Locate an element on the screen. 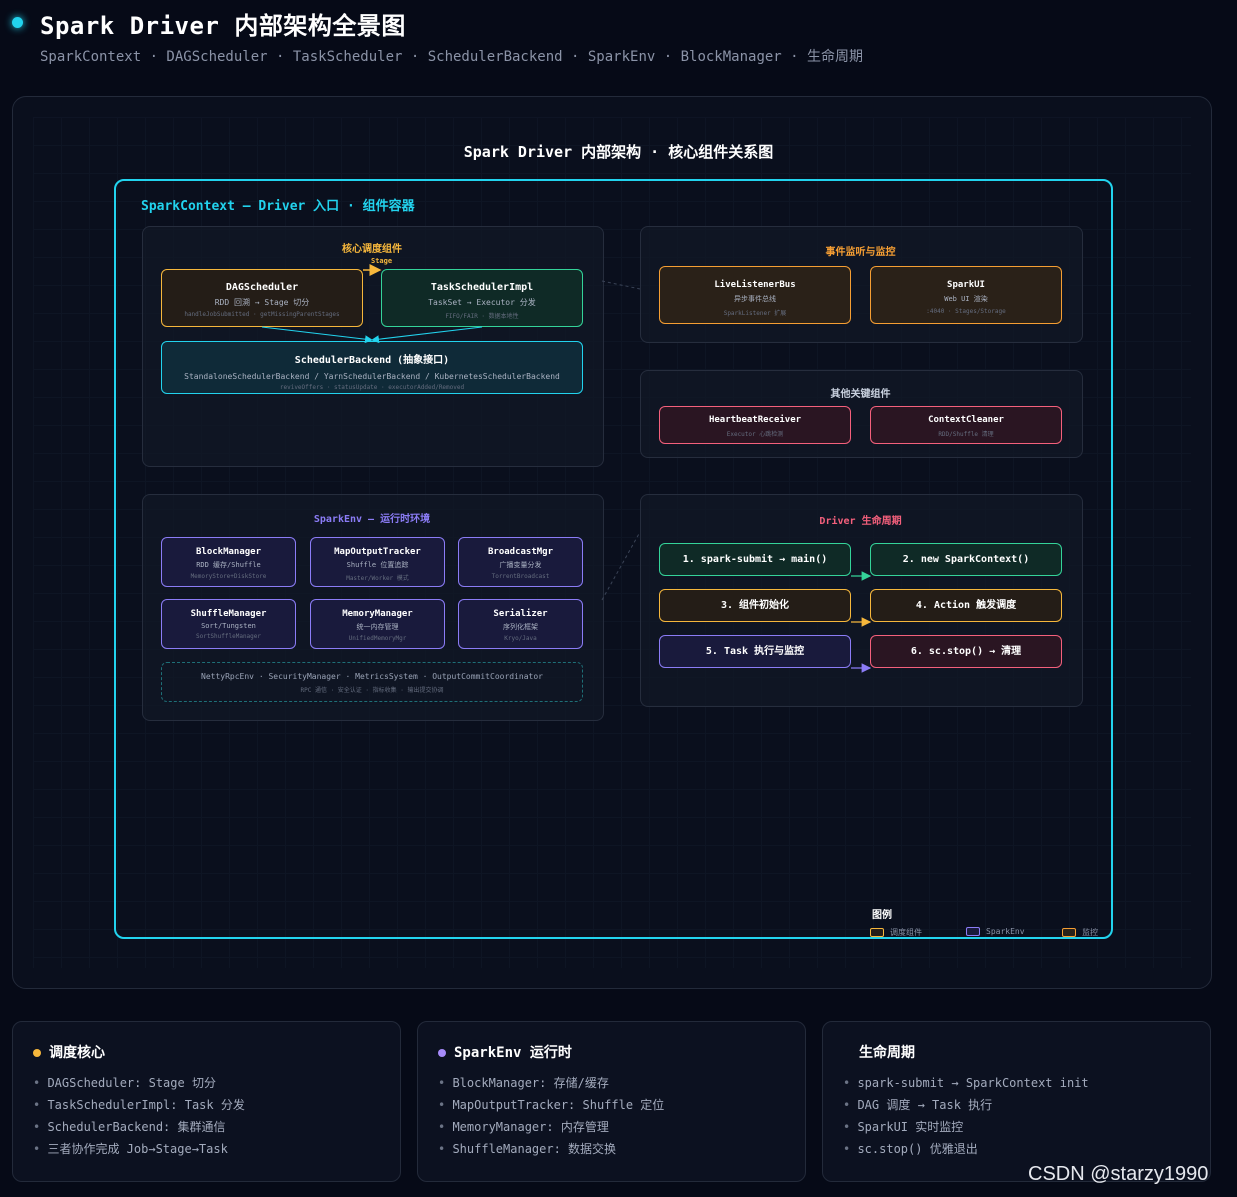 This screenshot has height=1197, width=1237. legend-title: 图例 is located at coordinates (882, 915).